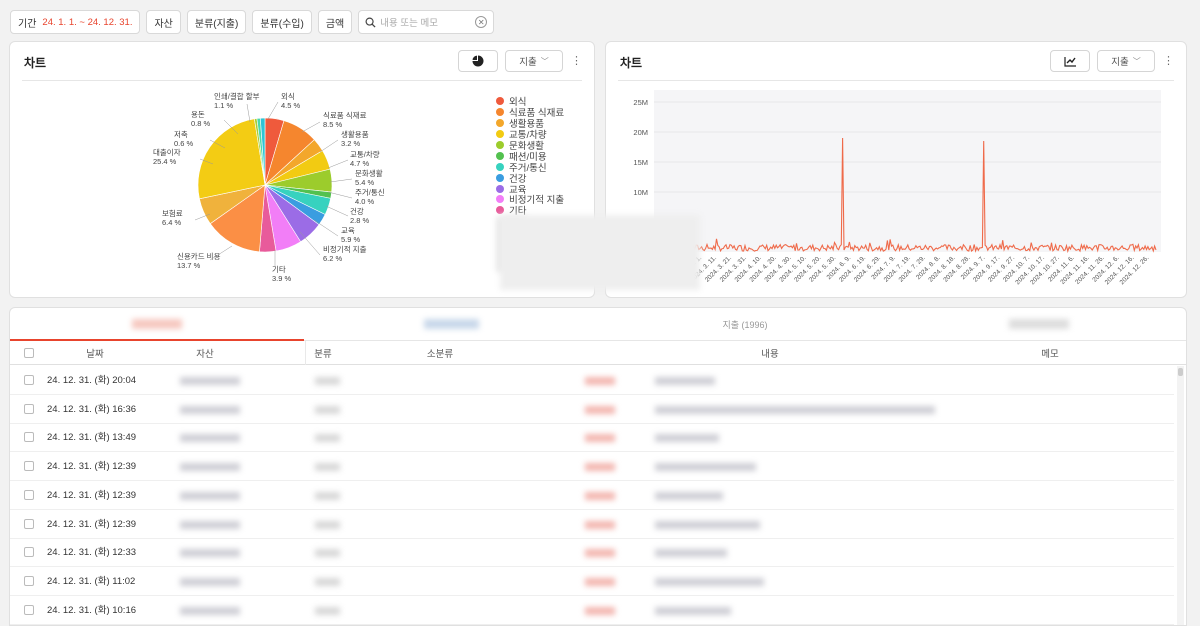 This screenshot has width=1200, height=626. I want to click on pie-label-pct: 1.1 %, so click(224, 105).